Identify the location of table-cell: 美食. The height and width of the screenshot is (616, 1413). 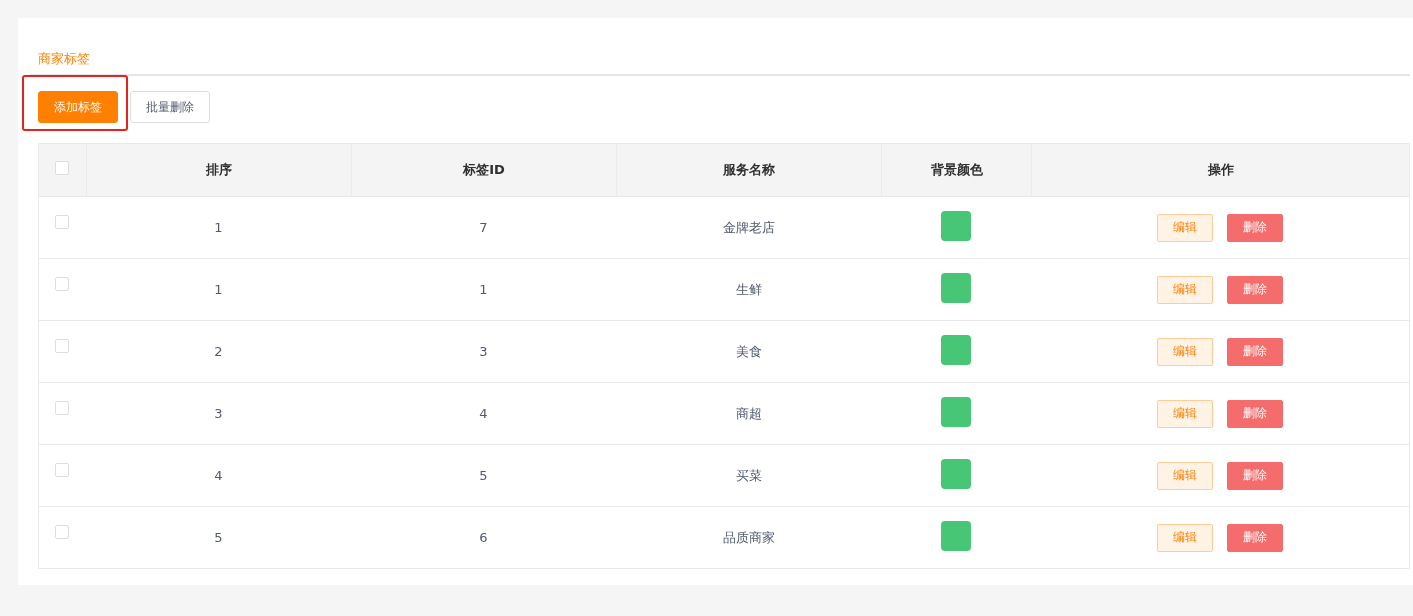
(748, 351).